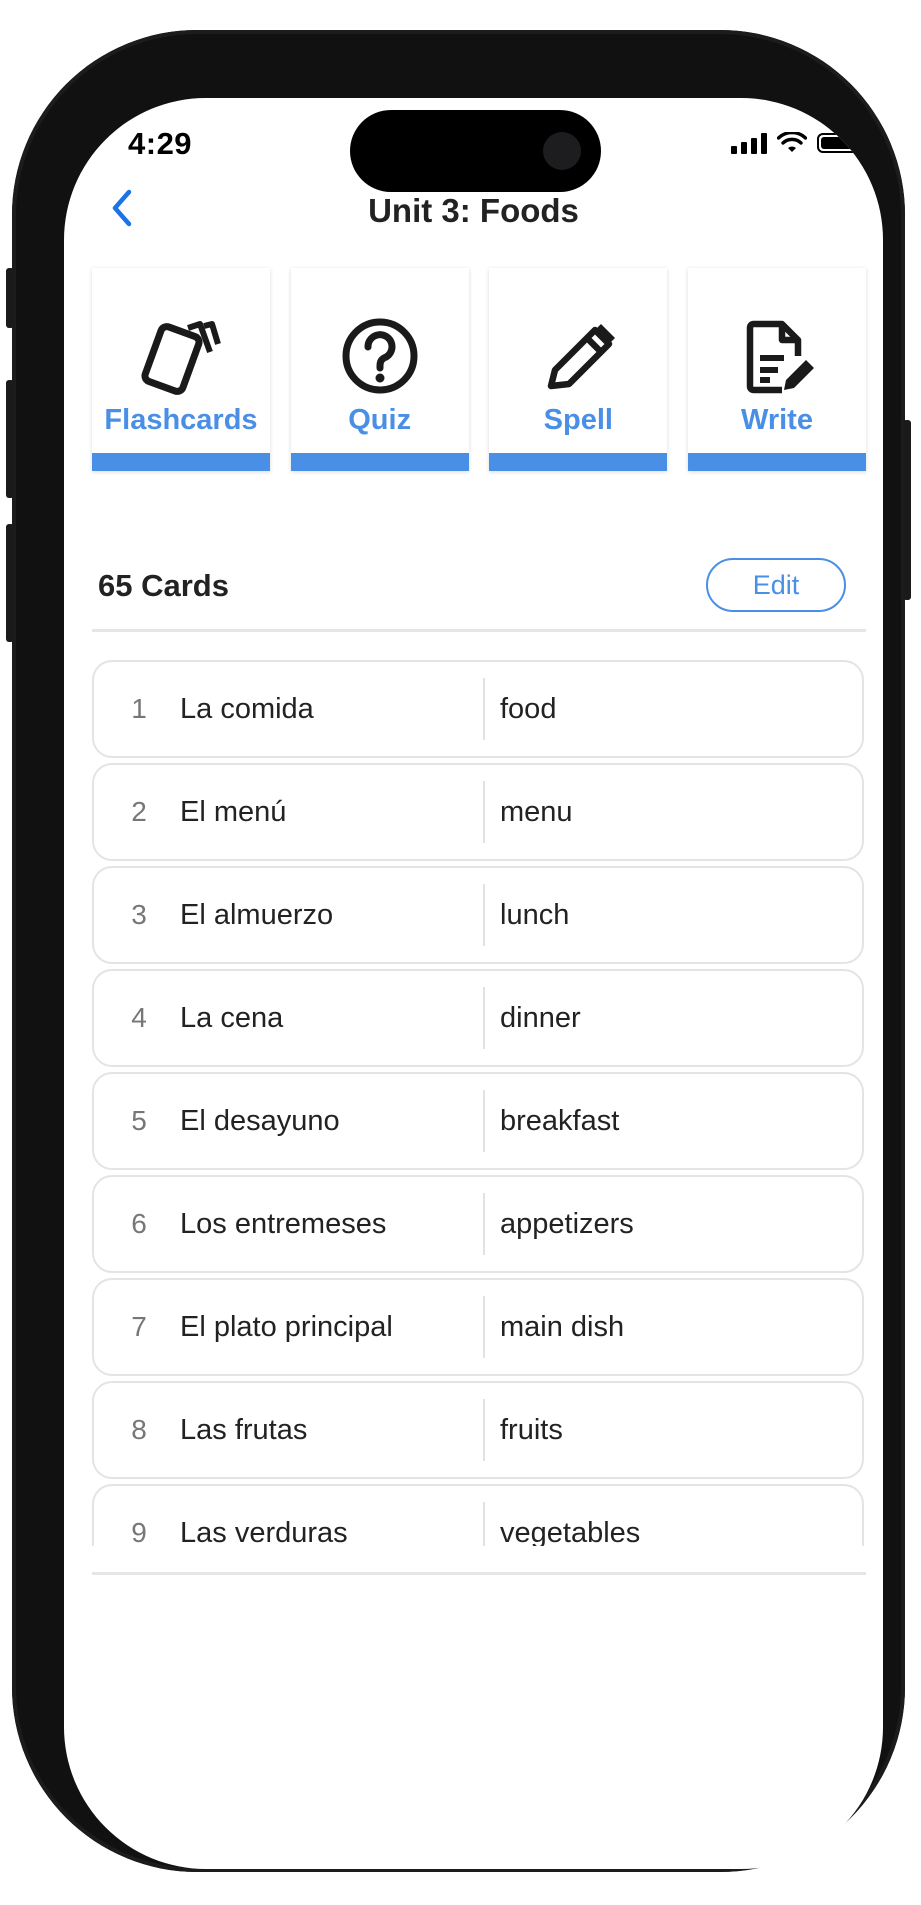 Image resolution: width=921 pixels, height=1905 pixels. Describe the element at coordinates (139, 1223) in the screenshot. I see `card-number: 6` at that location.